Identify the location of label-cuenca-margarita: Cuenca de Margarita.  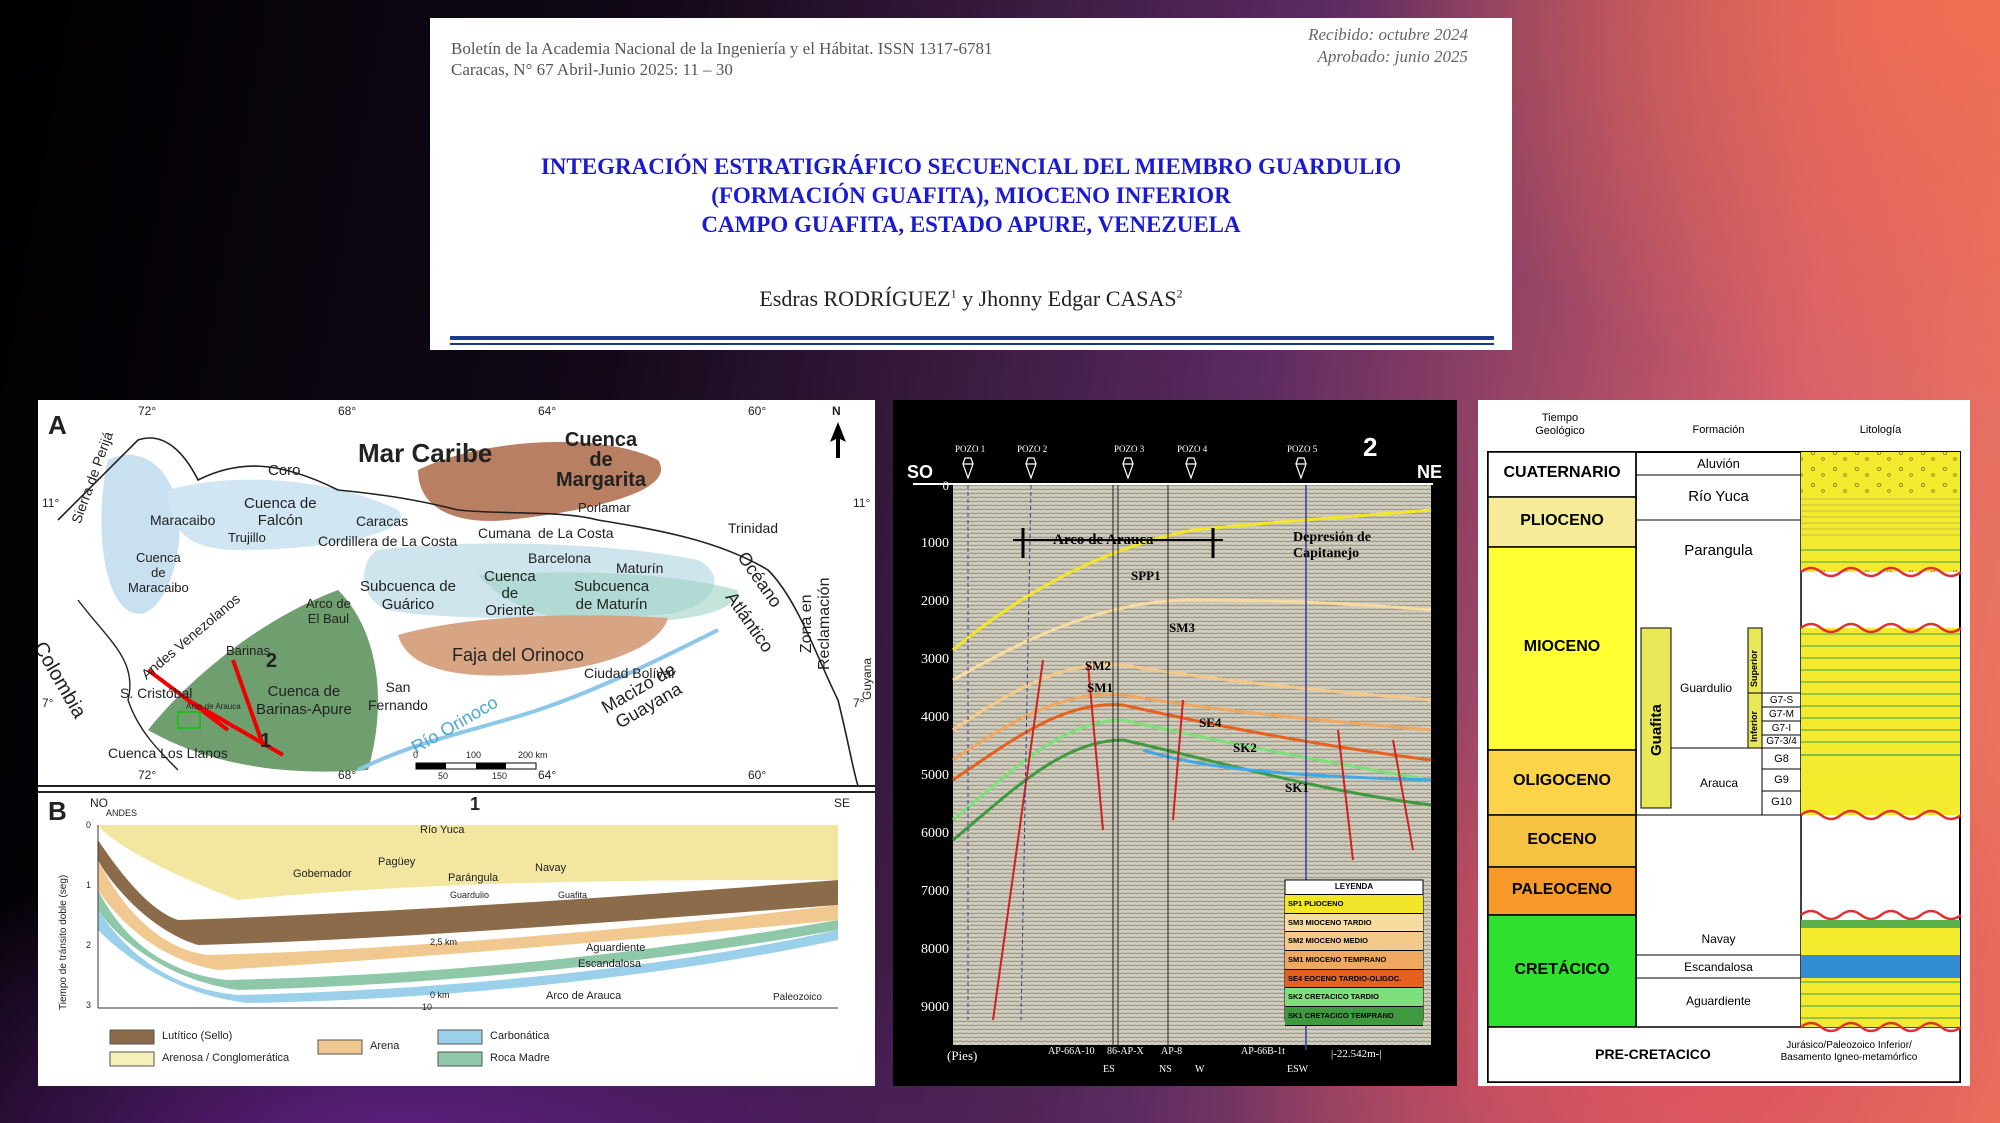
(601, 460).